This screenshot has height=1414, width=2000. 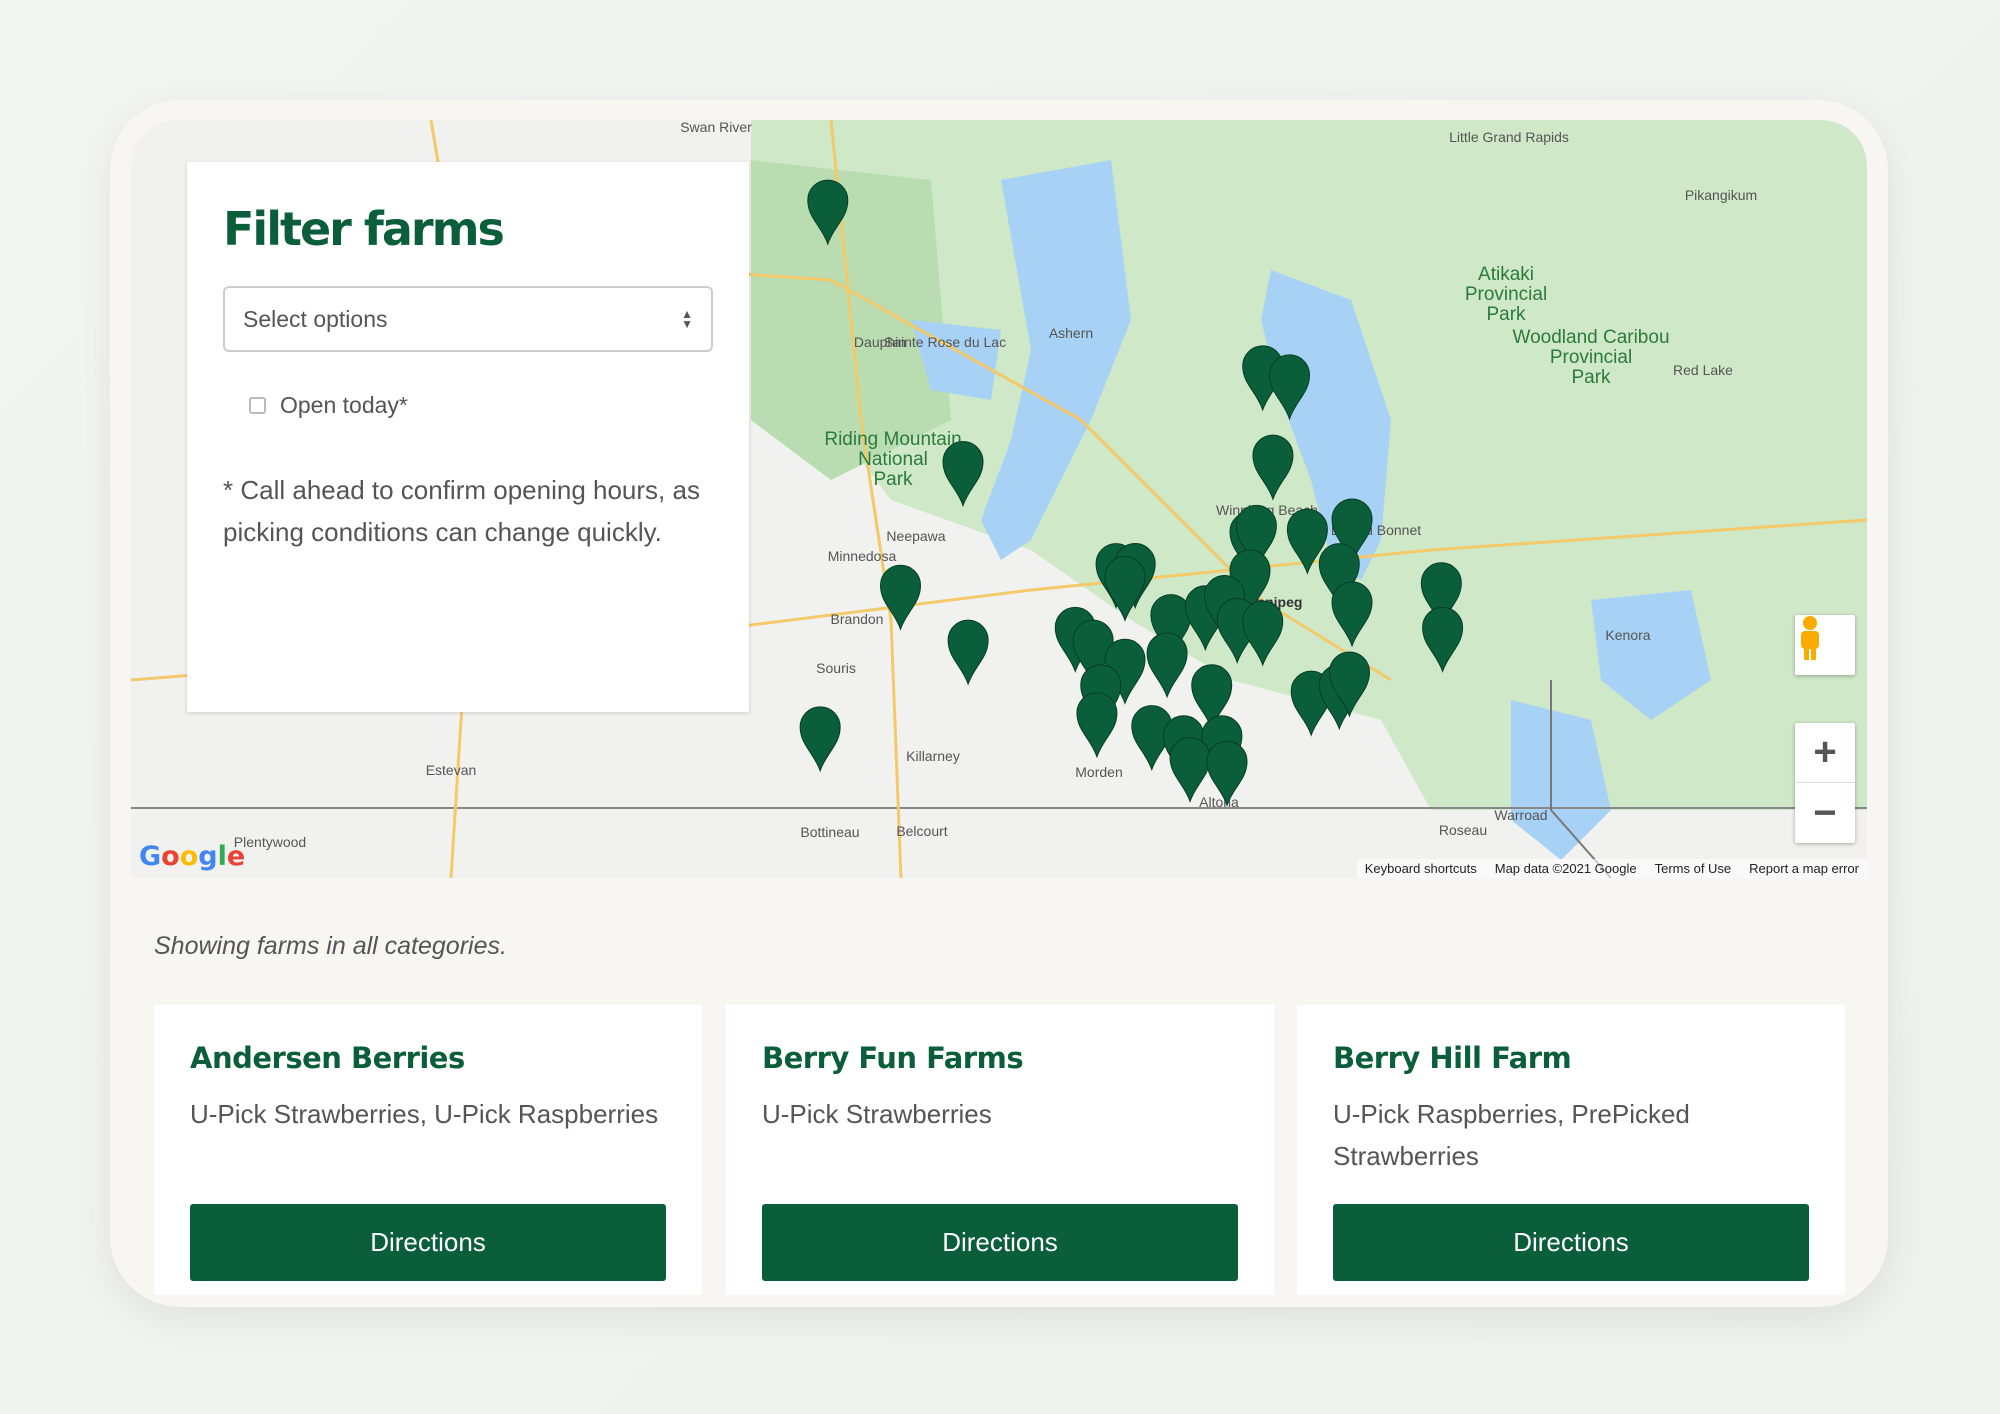 What do you see at coordinates (836, 668) in the screenshot?
I see `map-label: Souris` at bounding box center [836, 668].